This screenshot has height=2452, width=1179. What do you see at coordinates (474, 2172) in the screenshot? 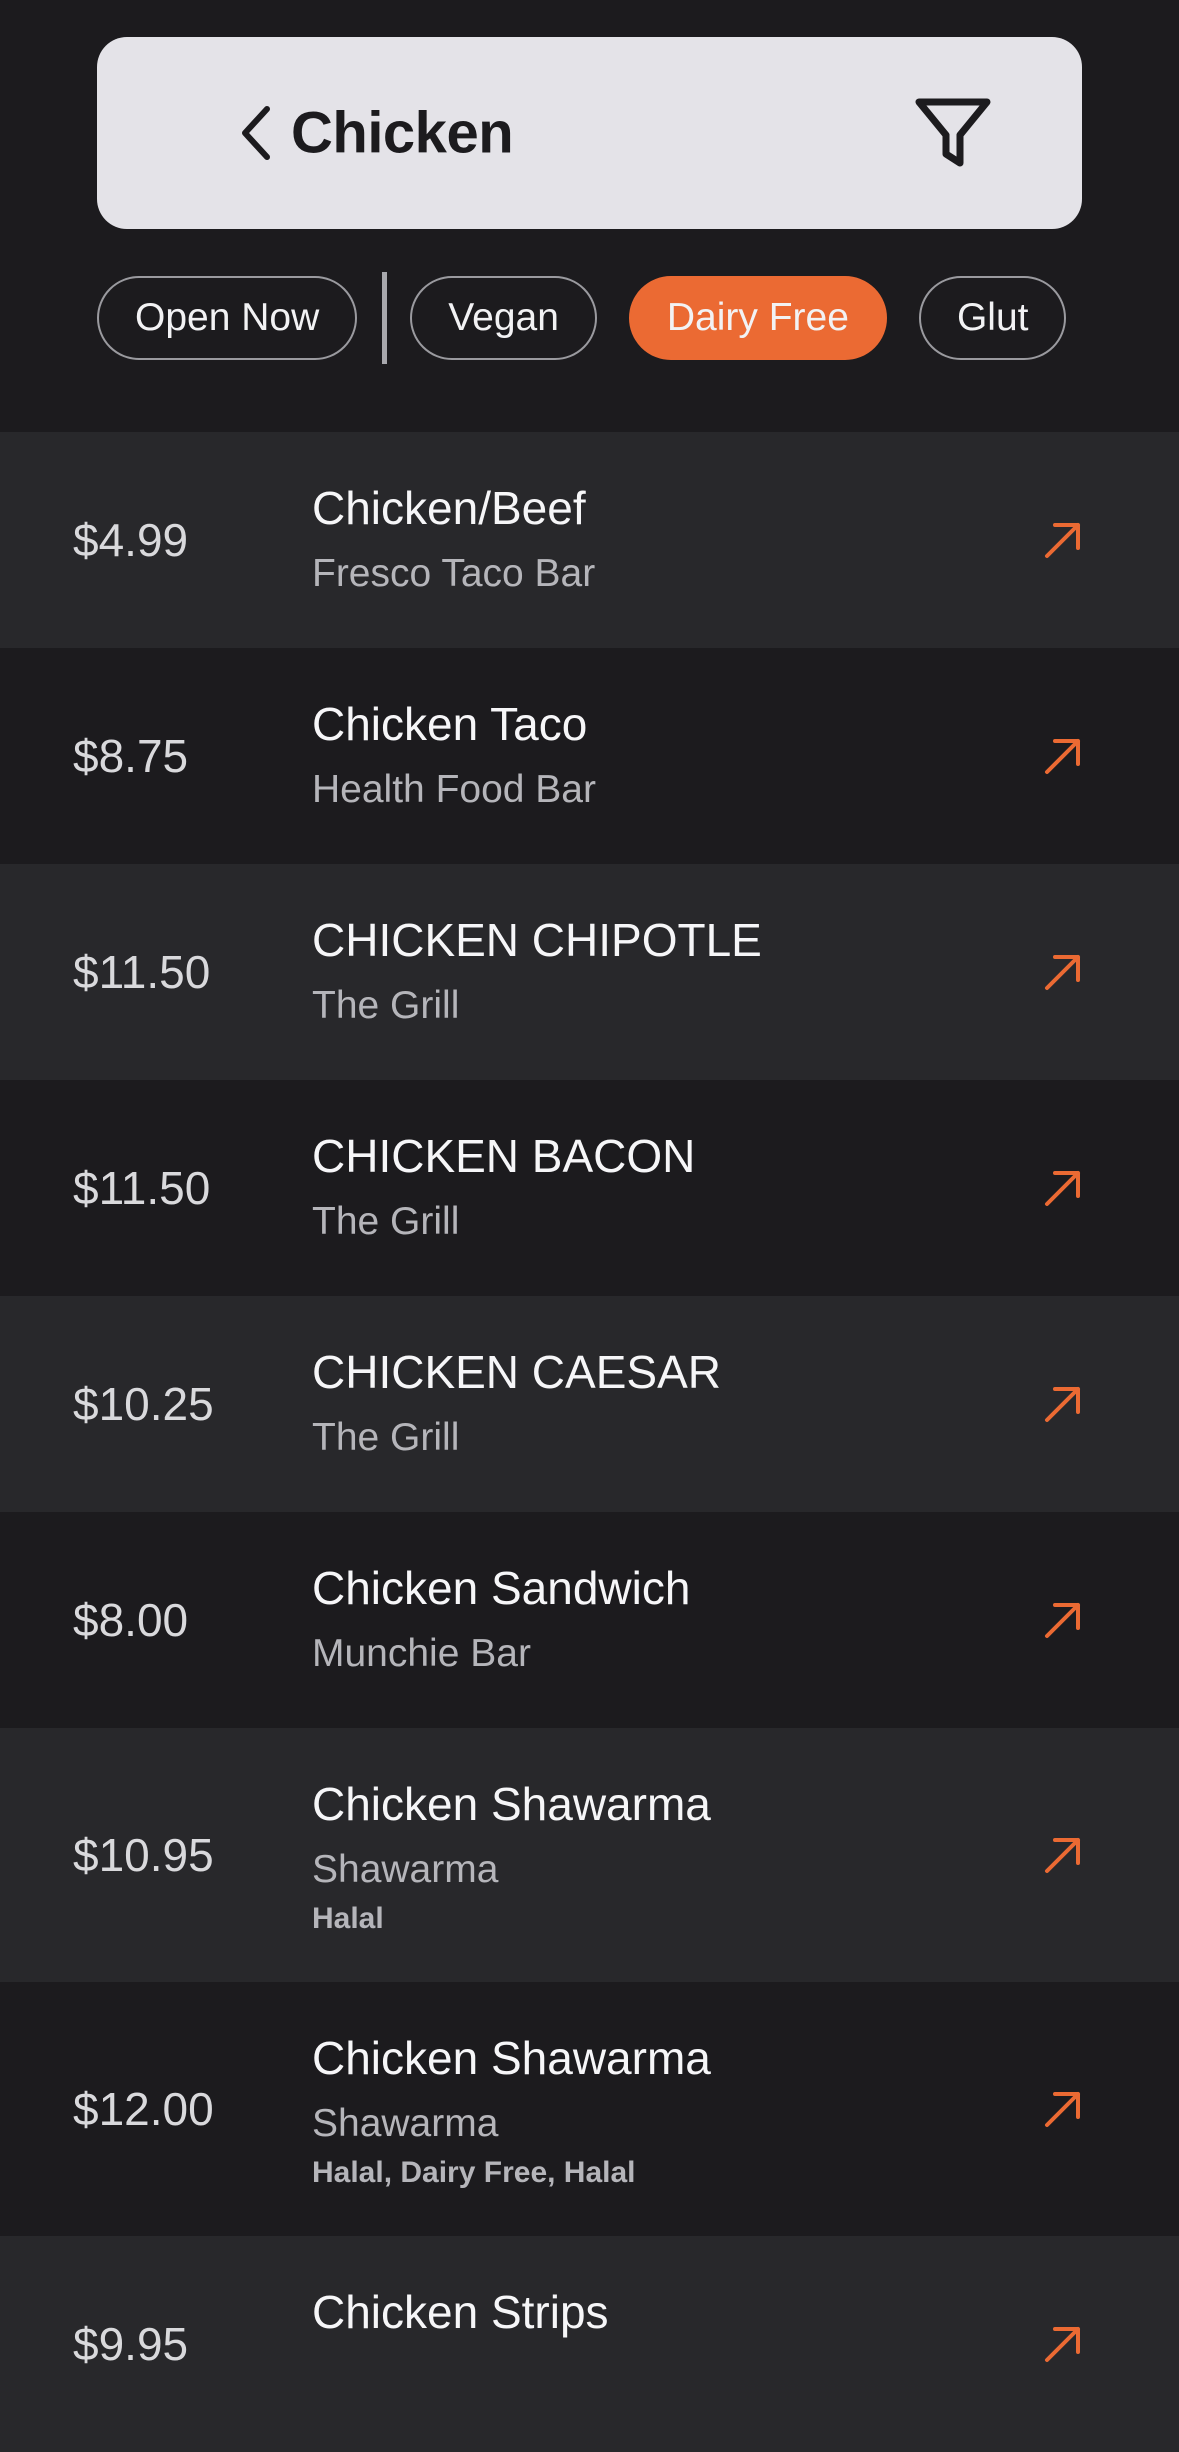
I see `item-tags: Halal, Dairy Free, Halal` at bounding box center [474, 2172].